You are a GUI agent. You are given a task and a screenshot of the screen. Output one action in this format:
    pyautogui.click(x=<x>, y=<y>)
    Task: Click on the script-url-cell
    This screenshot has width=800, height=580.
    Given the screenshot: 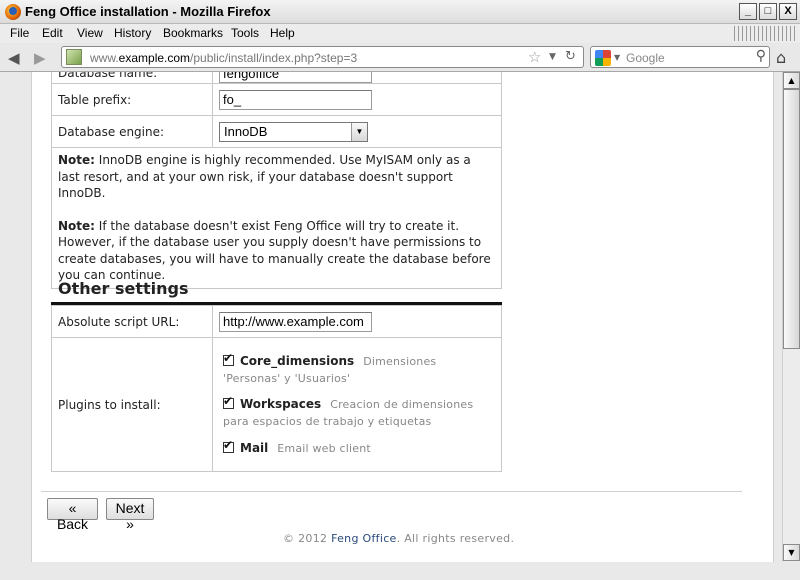 What is the action you would take?
    pyautogui.click(x=357, y=321)
    